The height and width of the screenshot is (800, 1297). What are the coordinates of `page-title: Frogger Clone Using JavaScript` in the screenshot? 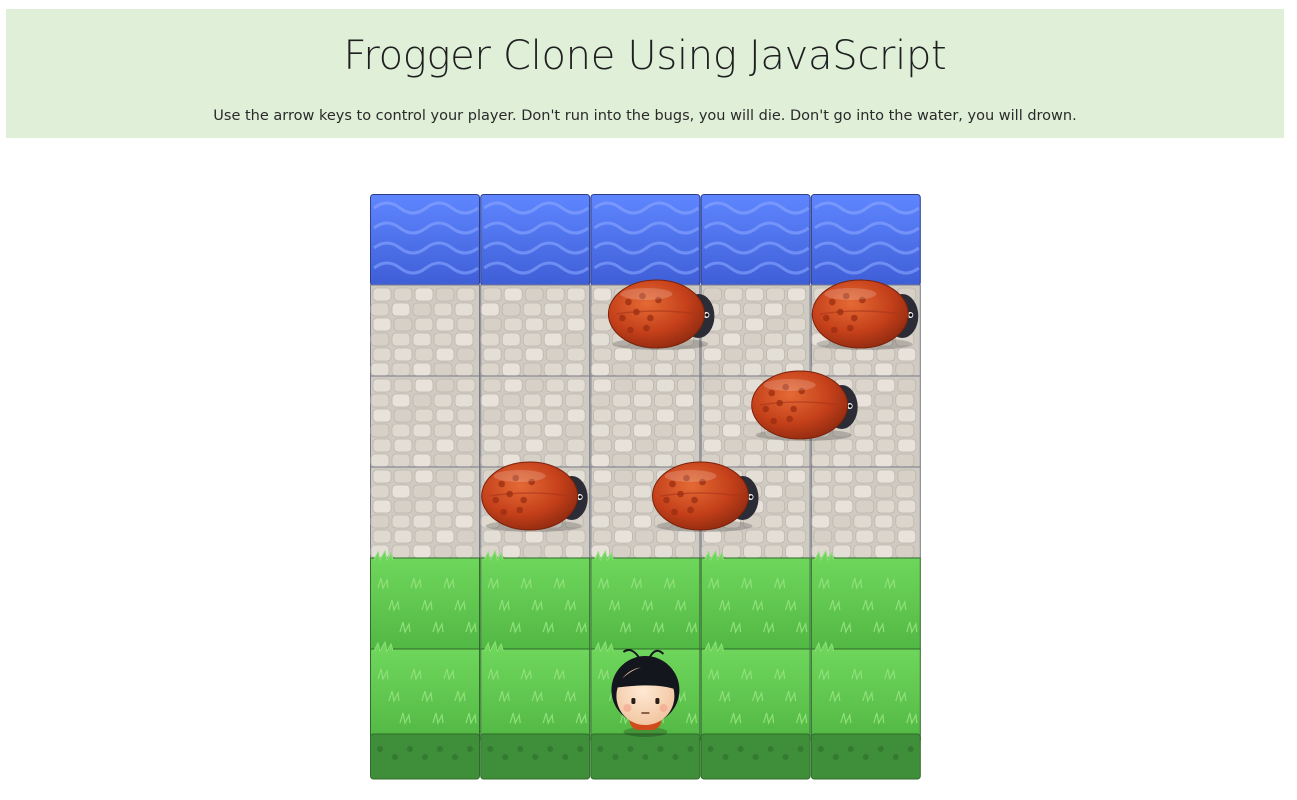 It's located at (645, 56).